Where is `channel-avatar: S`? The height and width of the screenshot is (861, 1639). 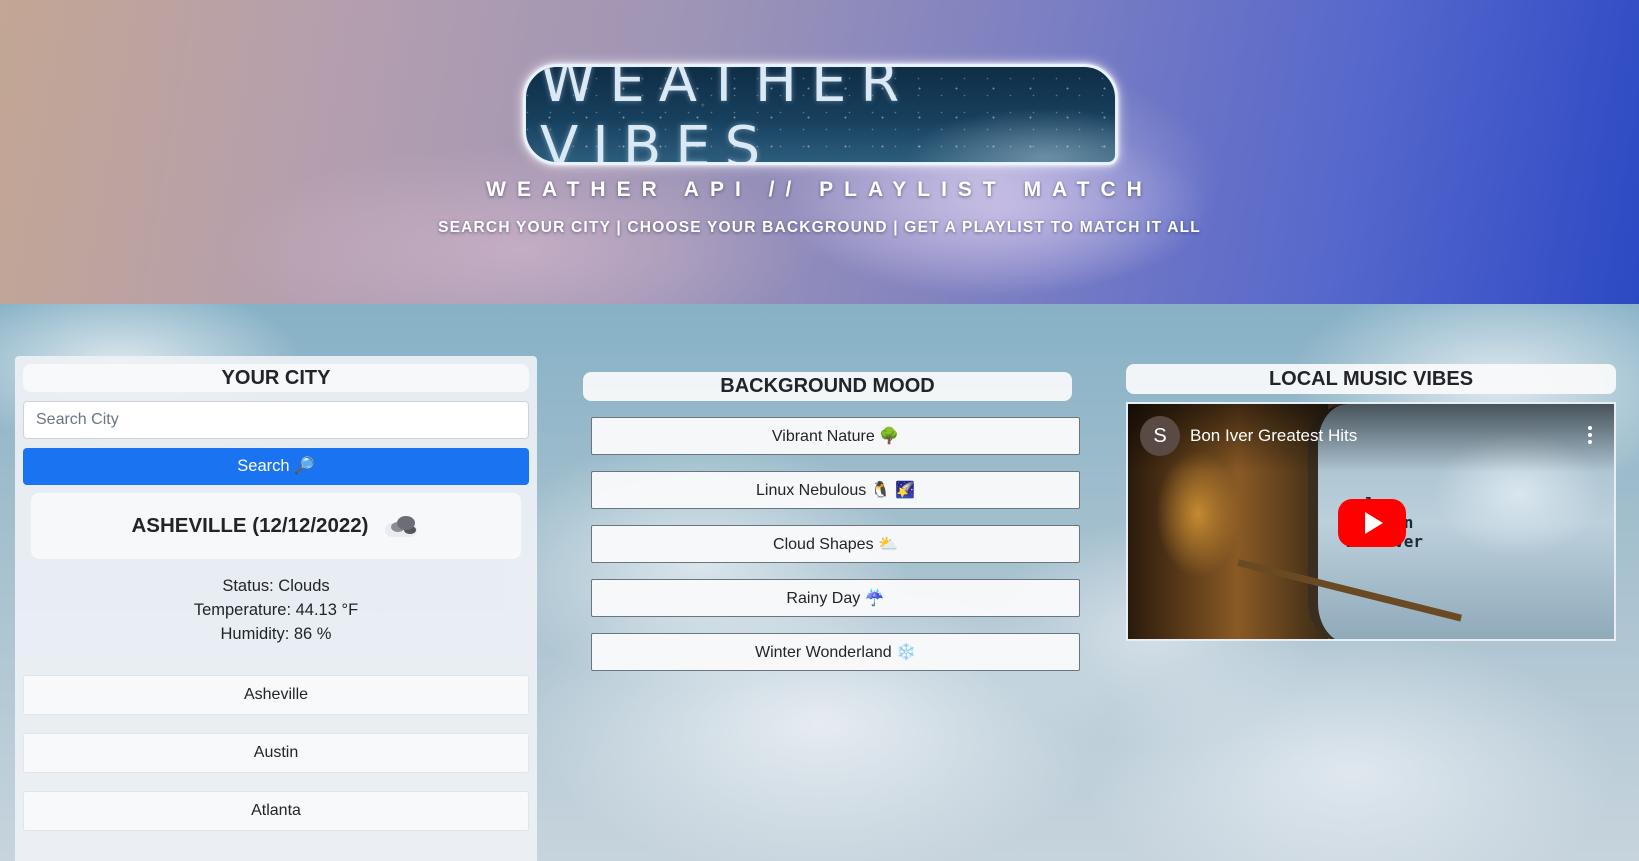
channel-avatar: S is located at coordinates (1160, 436).